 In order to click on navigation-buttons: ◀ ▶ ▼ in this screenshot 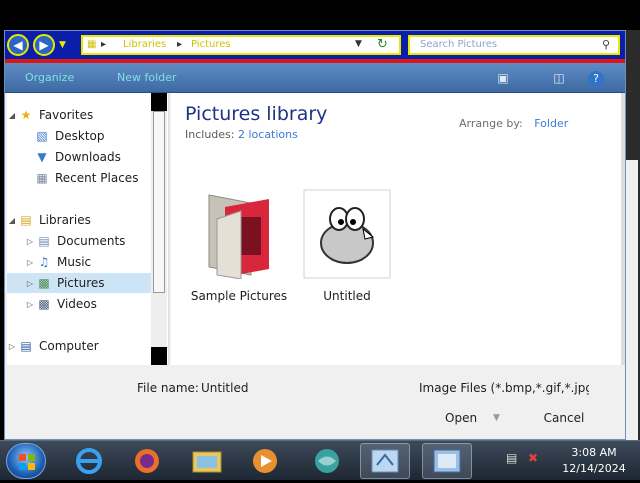, I will do `click(42, 45)`.